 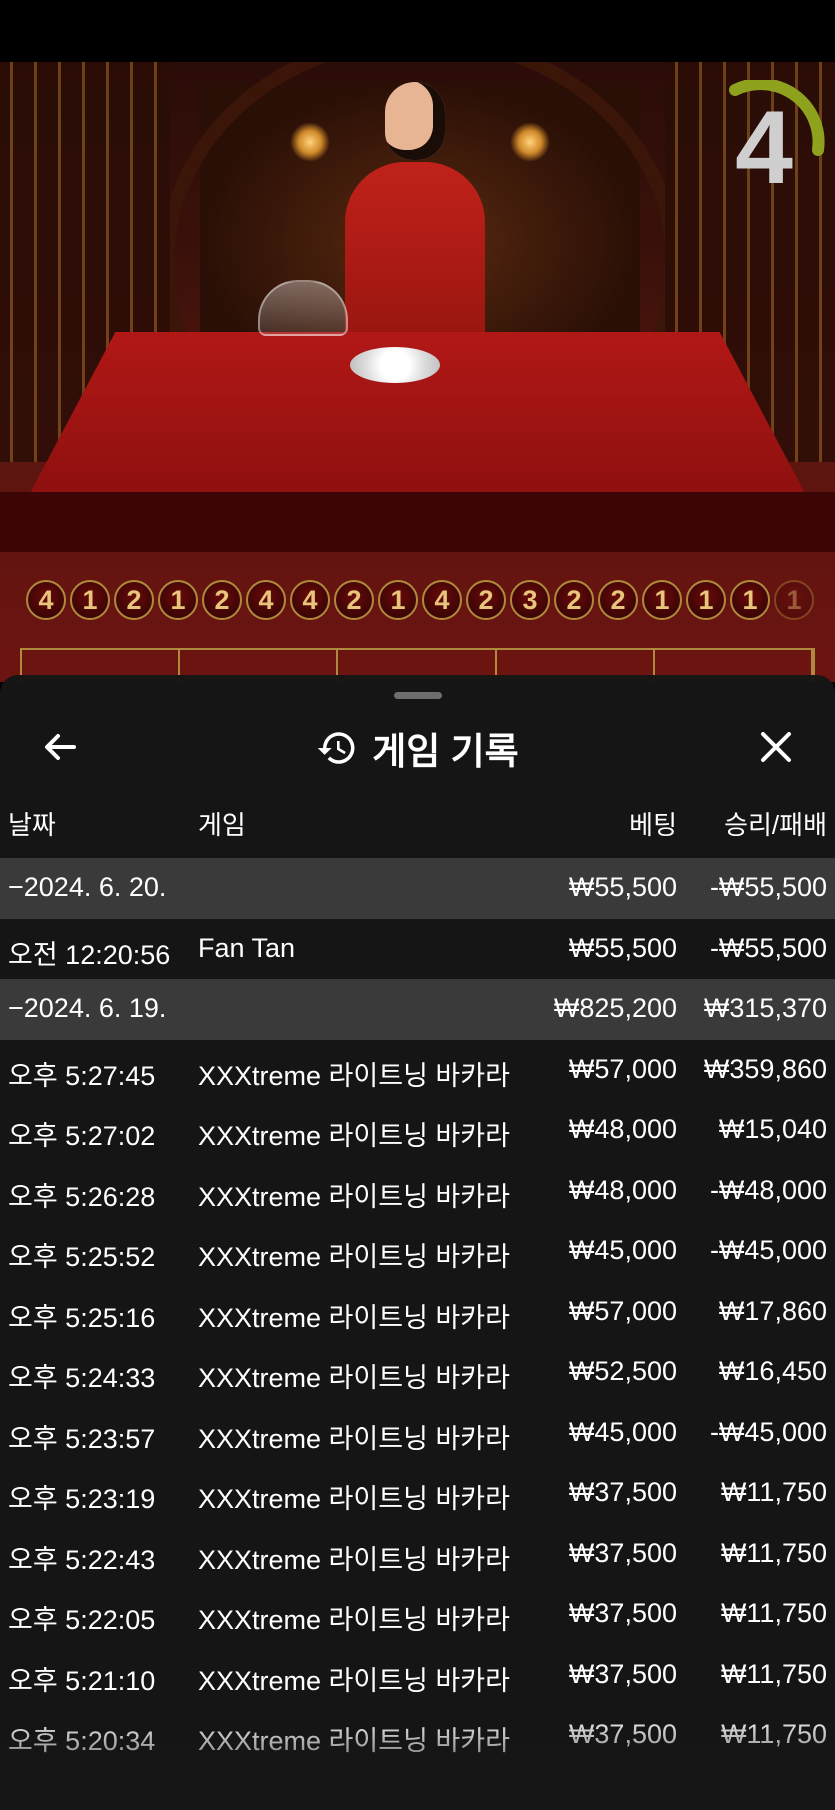 What do you see at coordinates (32, 825) in the screenshot?
I see `column-date: 날짜` at bounding box center [32, 825].